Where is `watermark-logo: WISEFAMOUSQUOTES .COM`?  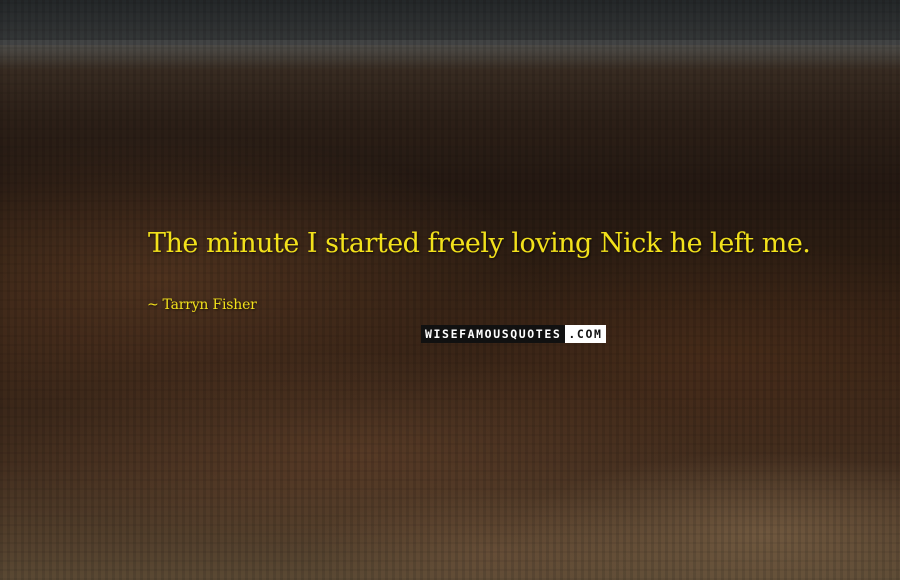
watermark-logo: WISEFAMOUSQUOTES .COM is located at coordinates (513, 334).